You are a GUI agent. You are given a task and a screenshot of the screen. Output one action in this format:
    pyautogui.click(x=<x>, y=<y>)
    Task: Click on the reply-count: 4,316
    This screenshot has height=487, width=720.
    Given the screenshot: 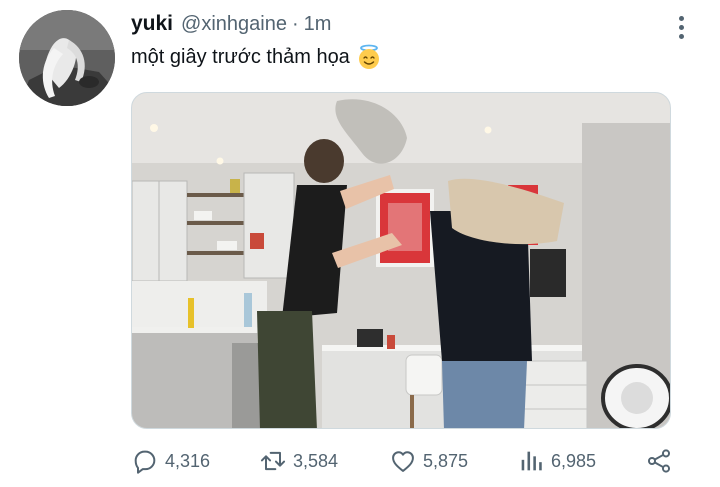 What is the action you would take?
    pyautogui.click(x=188, y=460)
    